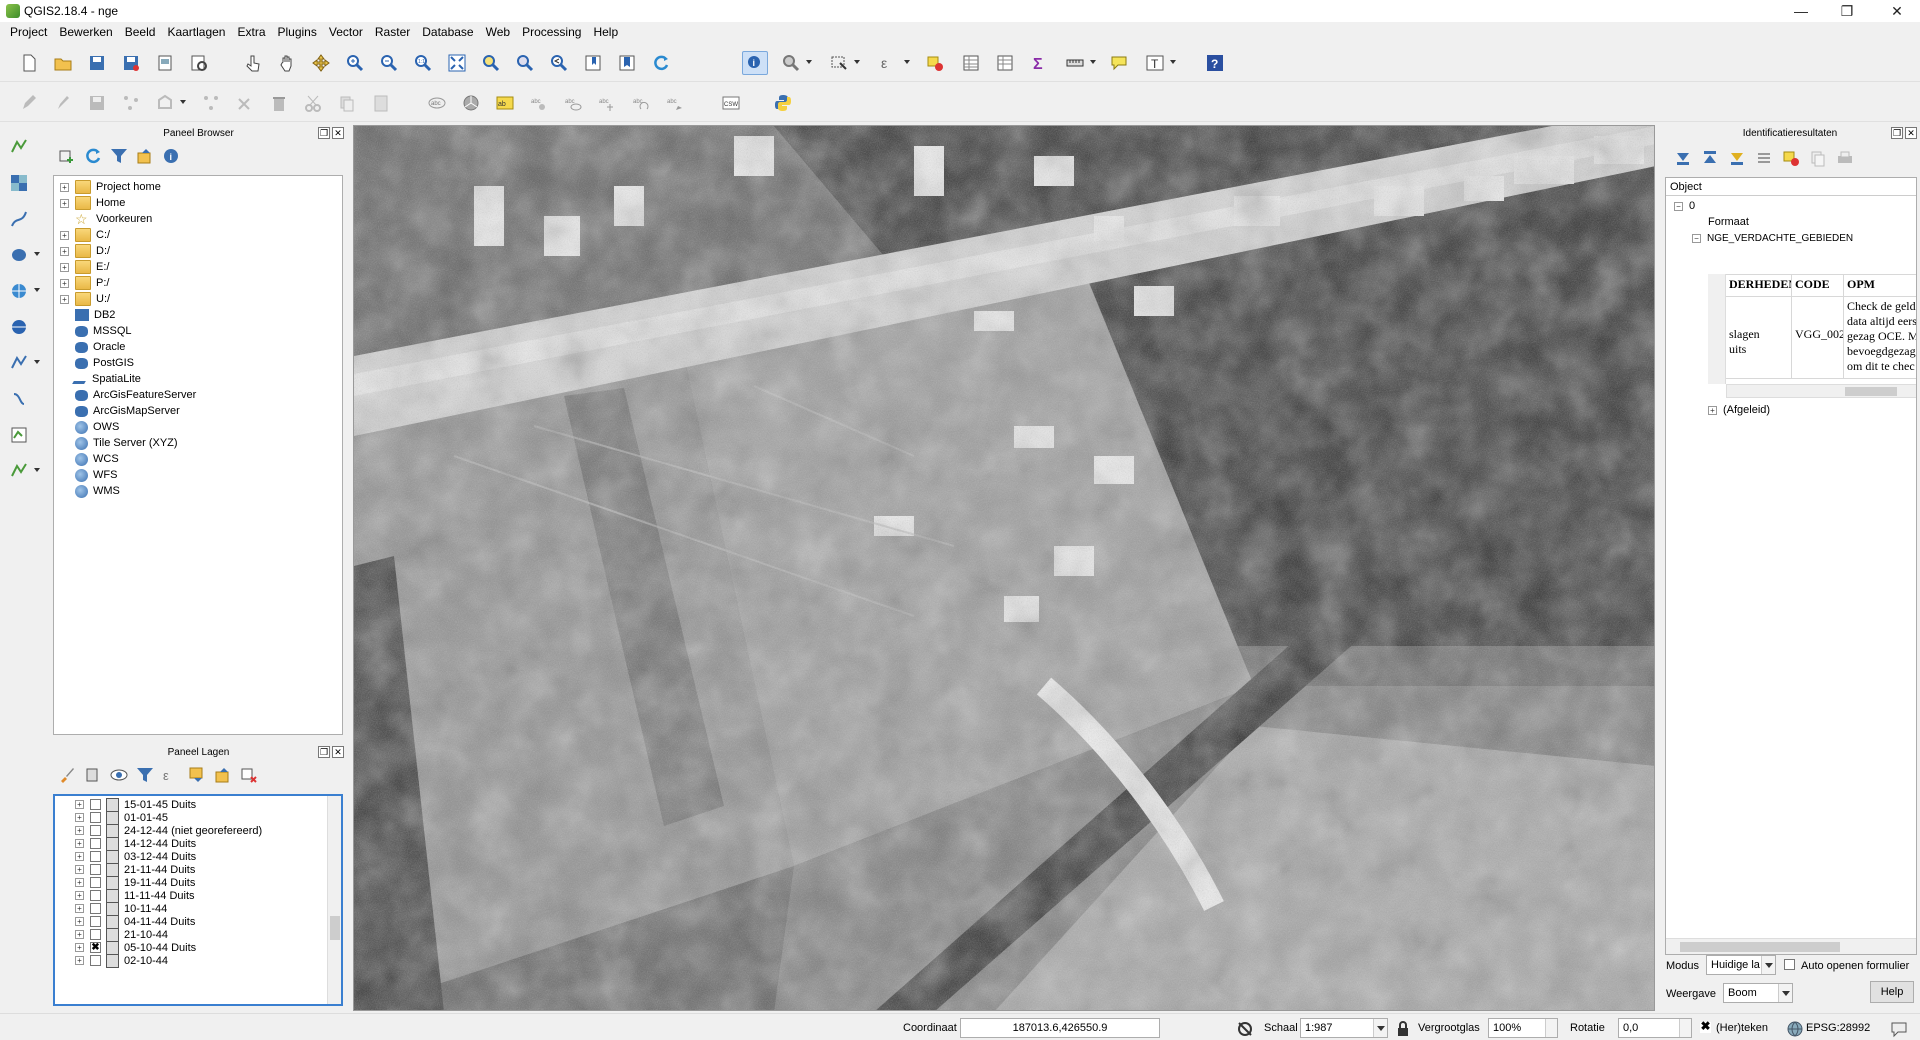  I want to click on toggle-extents-icon, so click(1245, 1029).